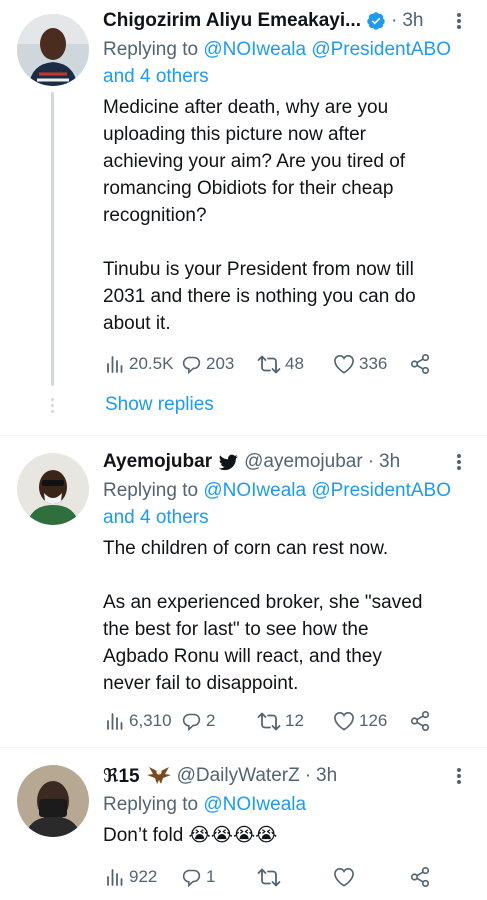  What do you see at coordinates (303, 462) in the screenshot?
I see `handle: @ayemojubar` at bounding box center [303, 462].